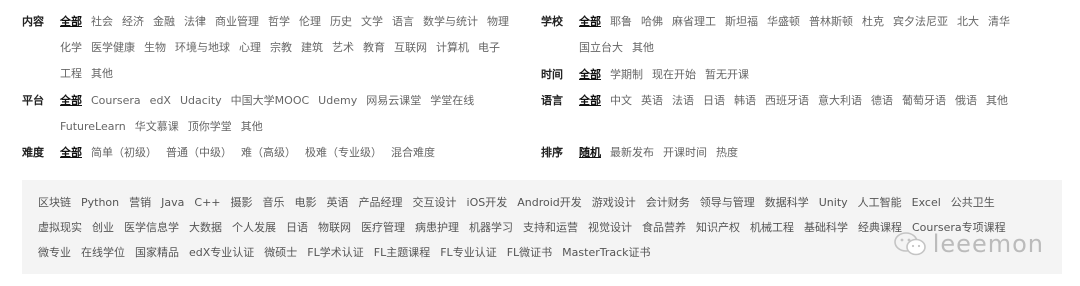  Describe the element at coordinates (745, 101) in the screenshot. I see `filter-option-language: 韩语` at that location.